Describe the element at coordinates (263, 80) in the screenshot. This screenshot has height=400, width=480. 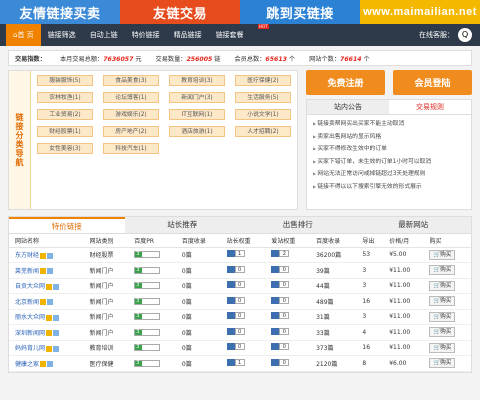
I see `category-button: 医疗保健(2)` at that location.